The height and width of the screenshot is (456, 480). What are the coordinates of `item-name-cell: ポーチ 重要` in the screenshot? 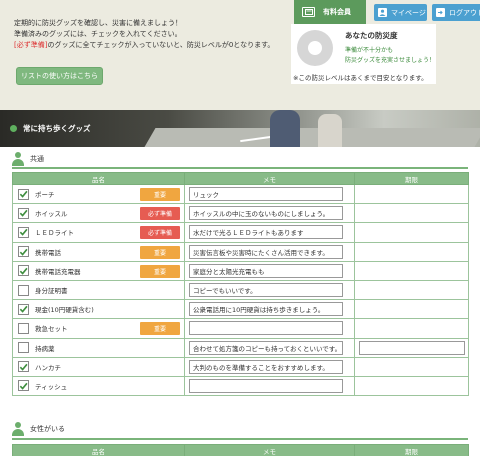 It's located at (98, 194).